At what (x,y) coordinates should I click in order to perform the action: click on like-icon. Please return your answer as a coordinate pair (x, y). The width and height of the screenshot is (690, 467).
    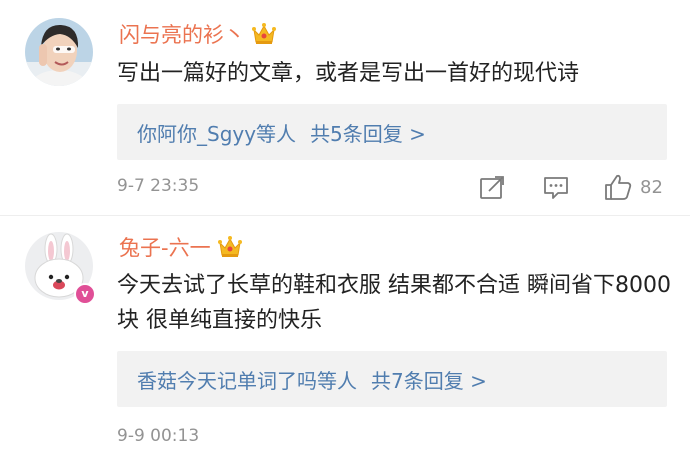
    Looking at the image, I should click on (618, 187).